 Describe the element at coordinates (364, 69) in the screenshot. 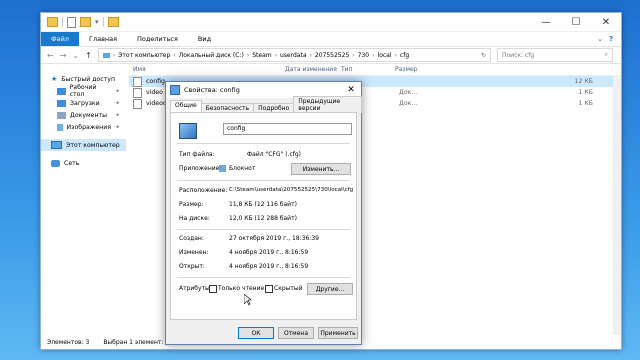

I see `column-type: Тип` at that location.